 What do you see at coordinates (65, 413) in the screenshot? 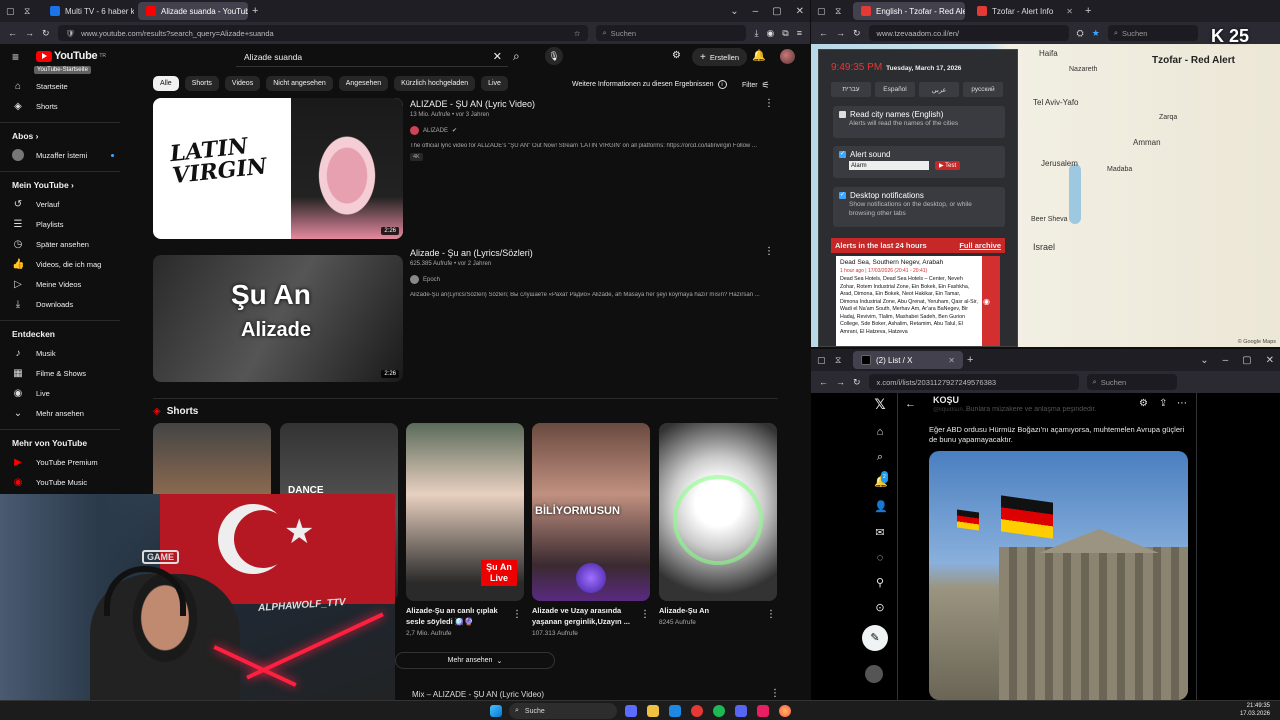
I see `sidebar-item-more: ⌄ Mehr ansehen` at bounding box center [65, 413].